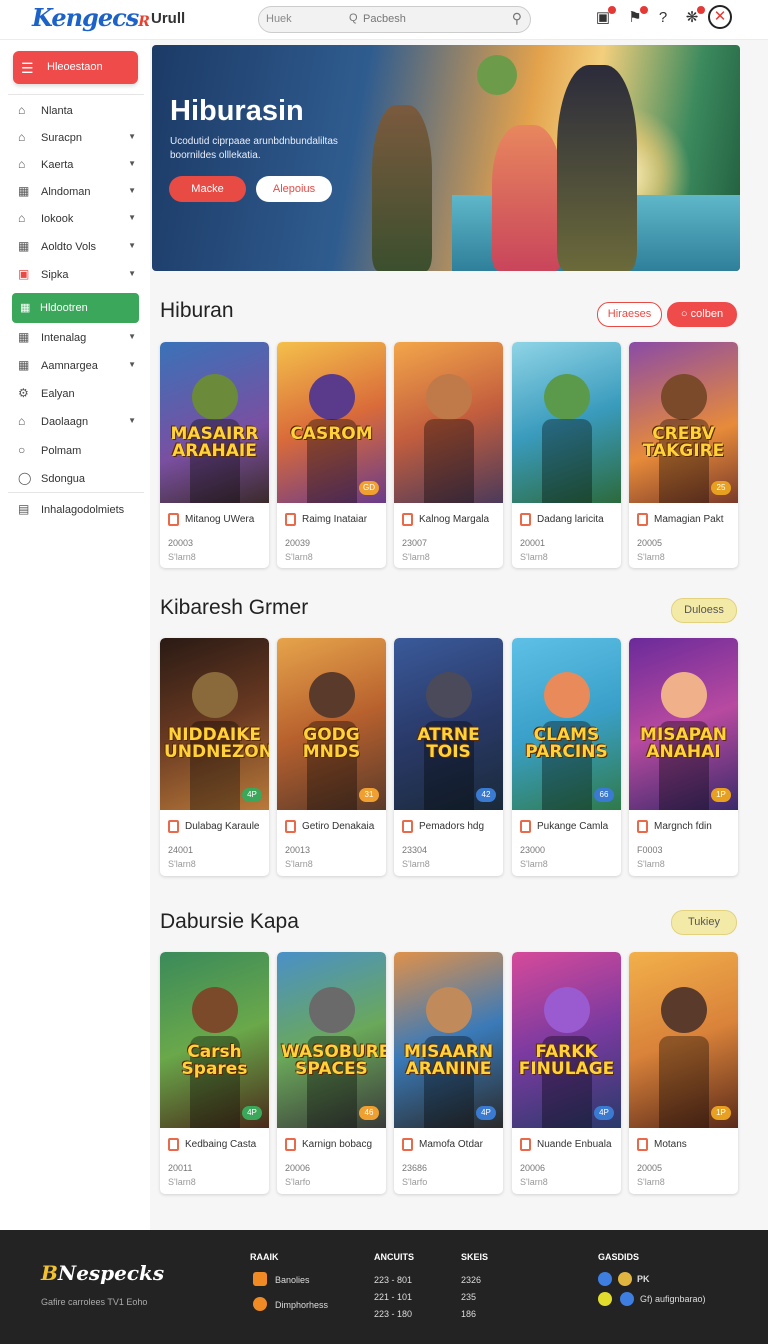  What do you see at coordinates (683, 724) in the screenshot?
I see `game-thumbnail: MISAPAN ANAHAI 1P` at bounding box center [683, 724].